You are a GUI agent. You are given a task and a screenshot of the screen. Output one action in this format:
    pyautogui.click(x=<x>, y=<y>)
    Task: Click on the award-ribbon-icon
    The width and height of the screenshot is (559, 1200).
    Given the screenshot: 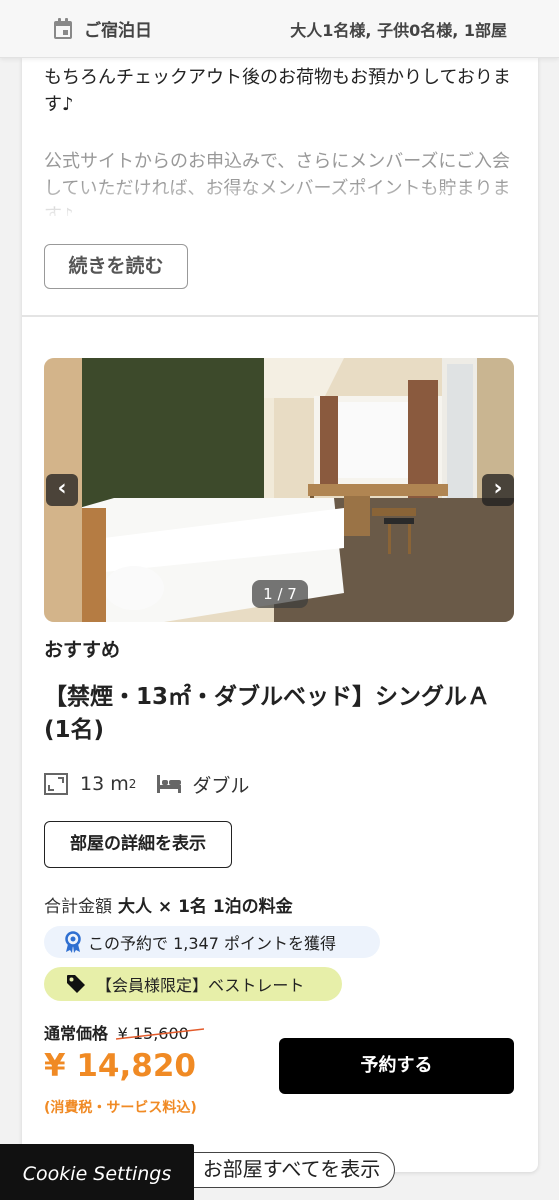 What is the action you would take?
    pyautogui.click(x=73, y=942)
    